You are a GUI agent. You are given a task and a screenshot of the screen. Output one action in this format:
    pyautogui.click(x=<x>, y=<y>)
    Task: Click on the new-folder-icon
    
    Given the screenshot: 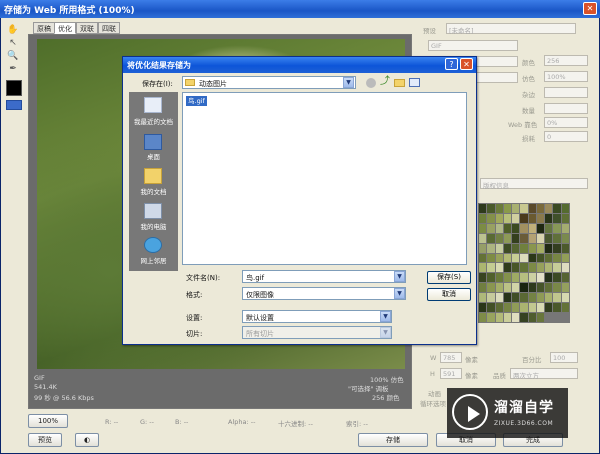 What is the action you would take?
    pyautogui.click(x=399, y=83)
    